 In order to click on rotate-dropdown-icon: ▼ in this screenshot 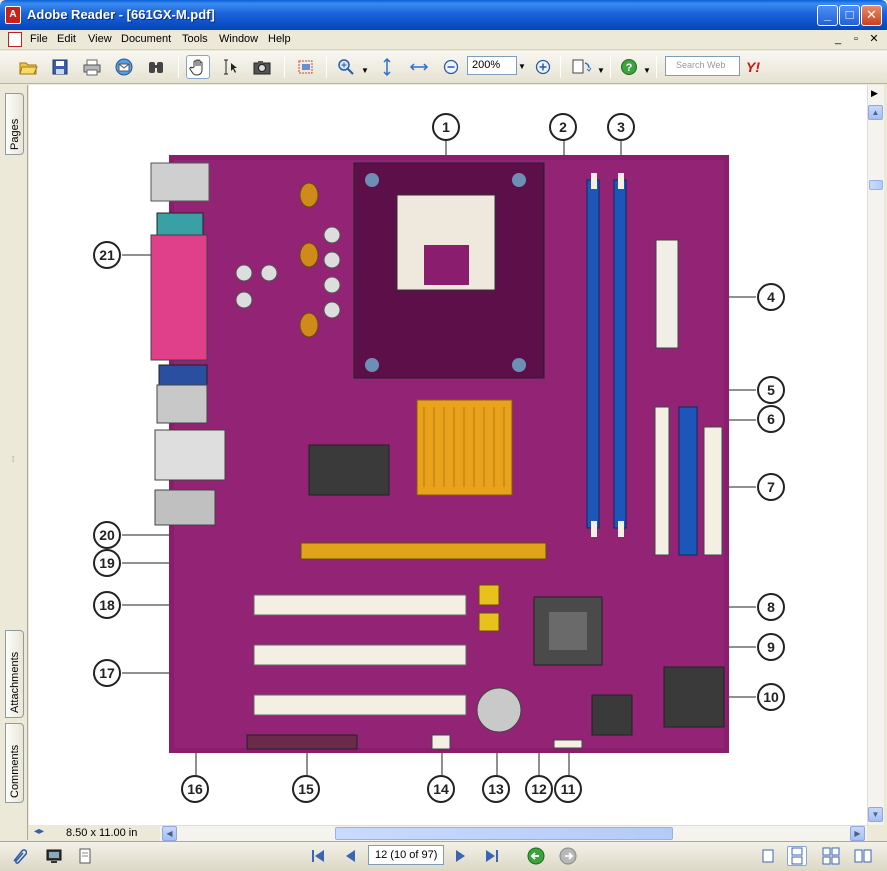, I will do `click(601, 70)`.